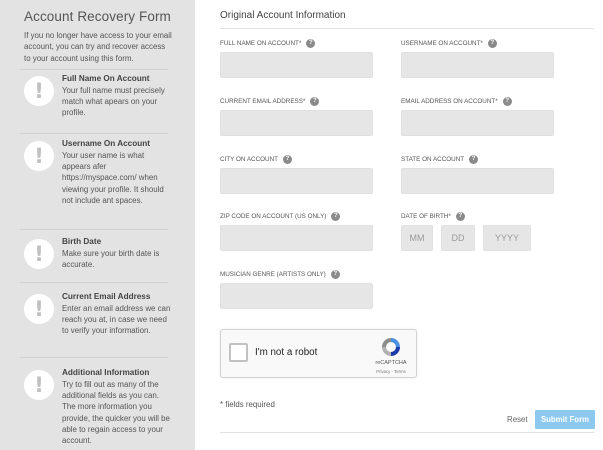 The height and width of the screenshot is (450, 603). I want to click on username-label: Username On Account* ?, so click(449, 43).